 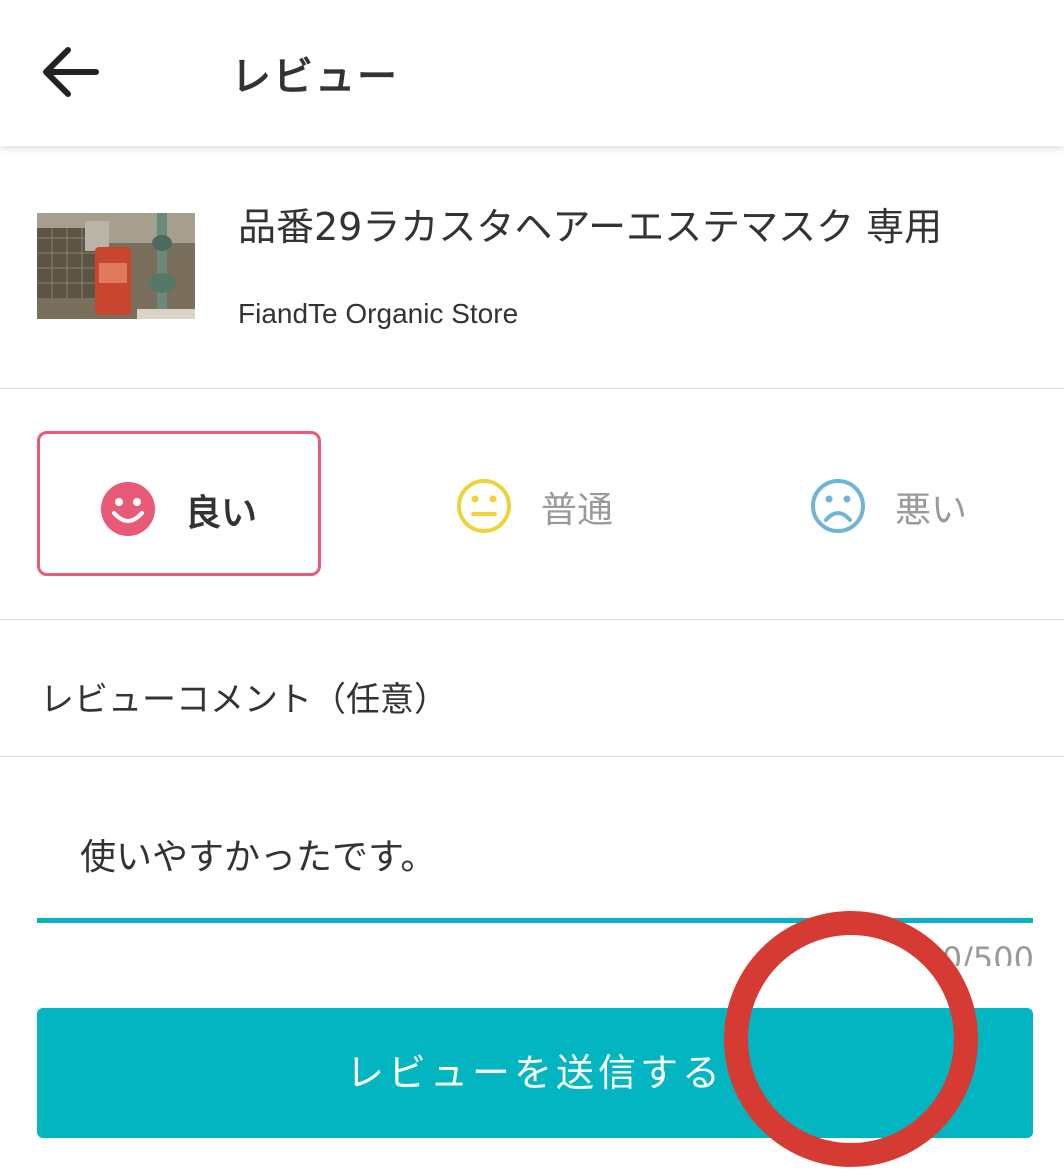 I want to click on rating-bad-label: 悪い, so click(x=931, y=510).